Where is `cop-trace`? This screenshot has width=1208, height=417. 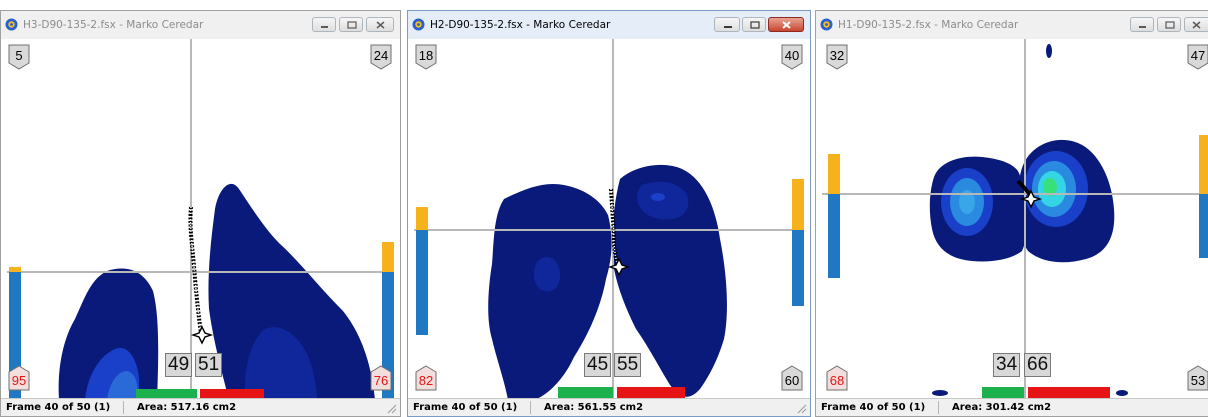
cop-trace is located at coordinates (195, 270).